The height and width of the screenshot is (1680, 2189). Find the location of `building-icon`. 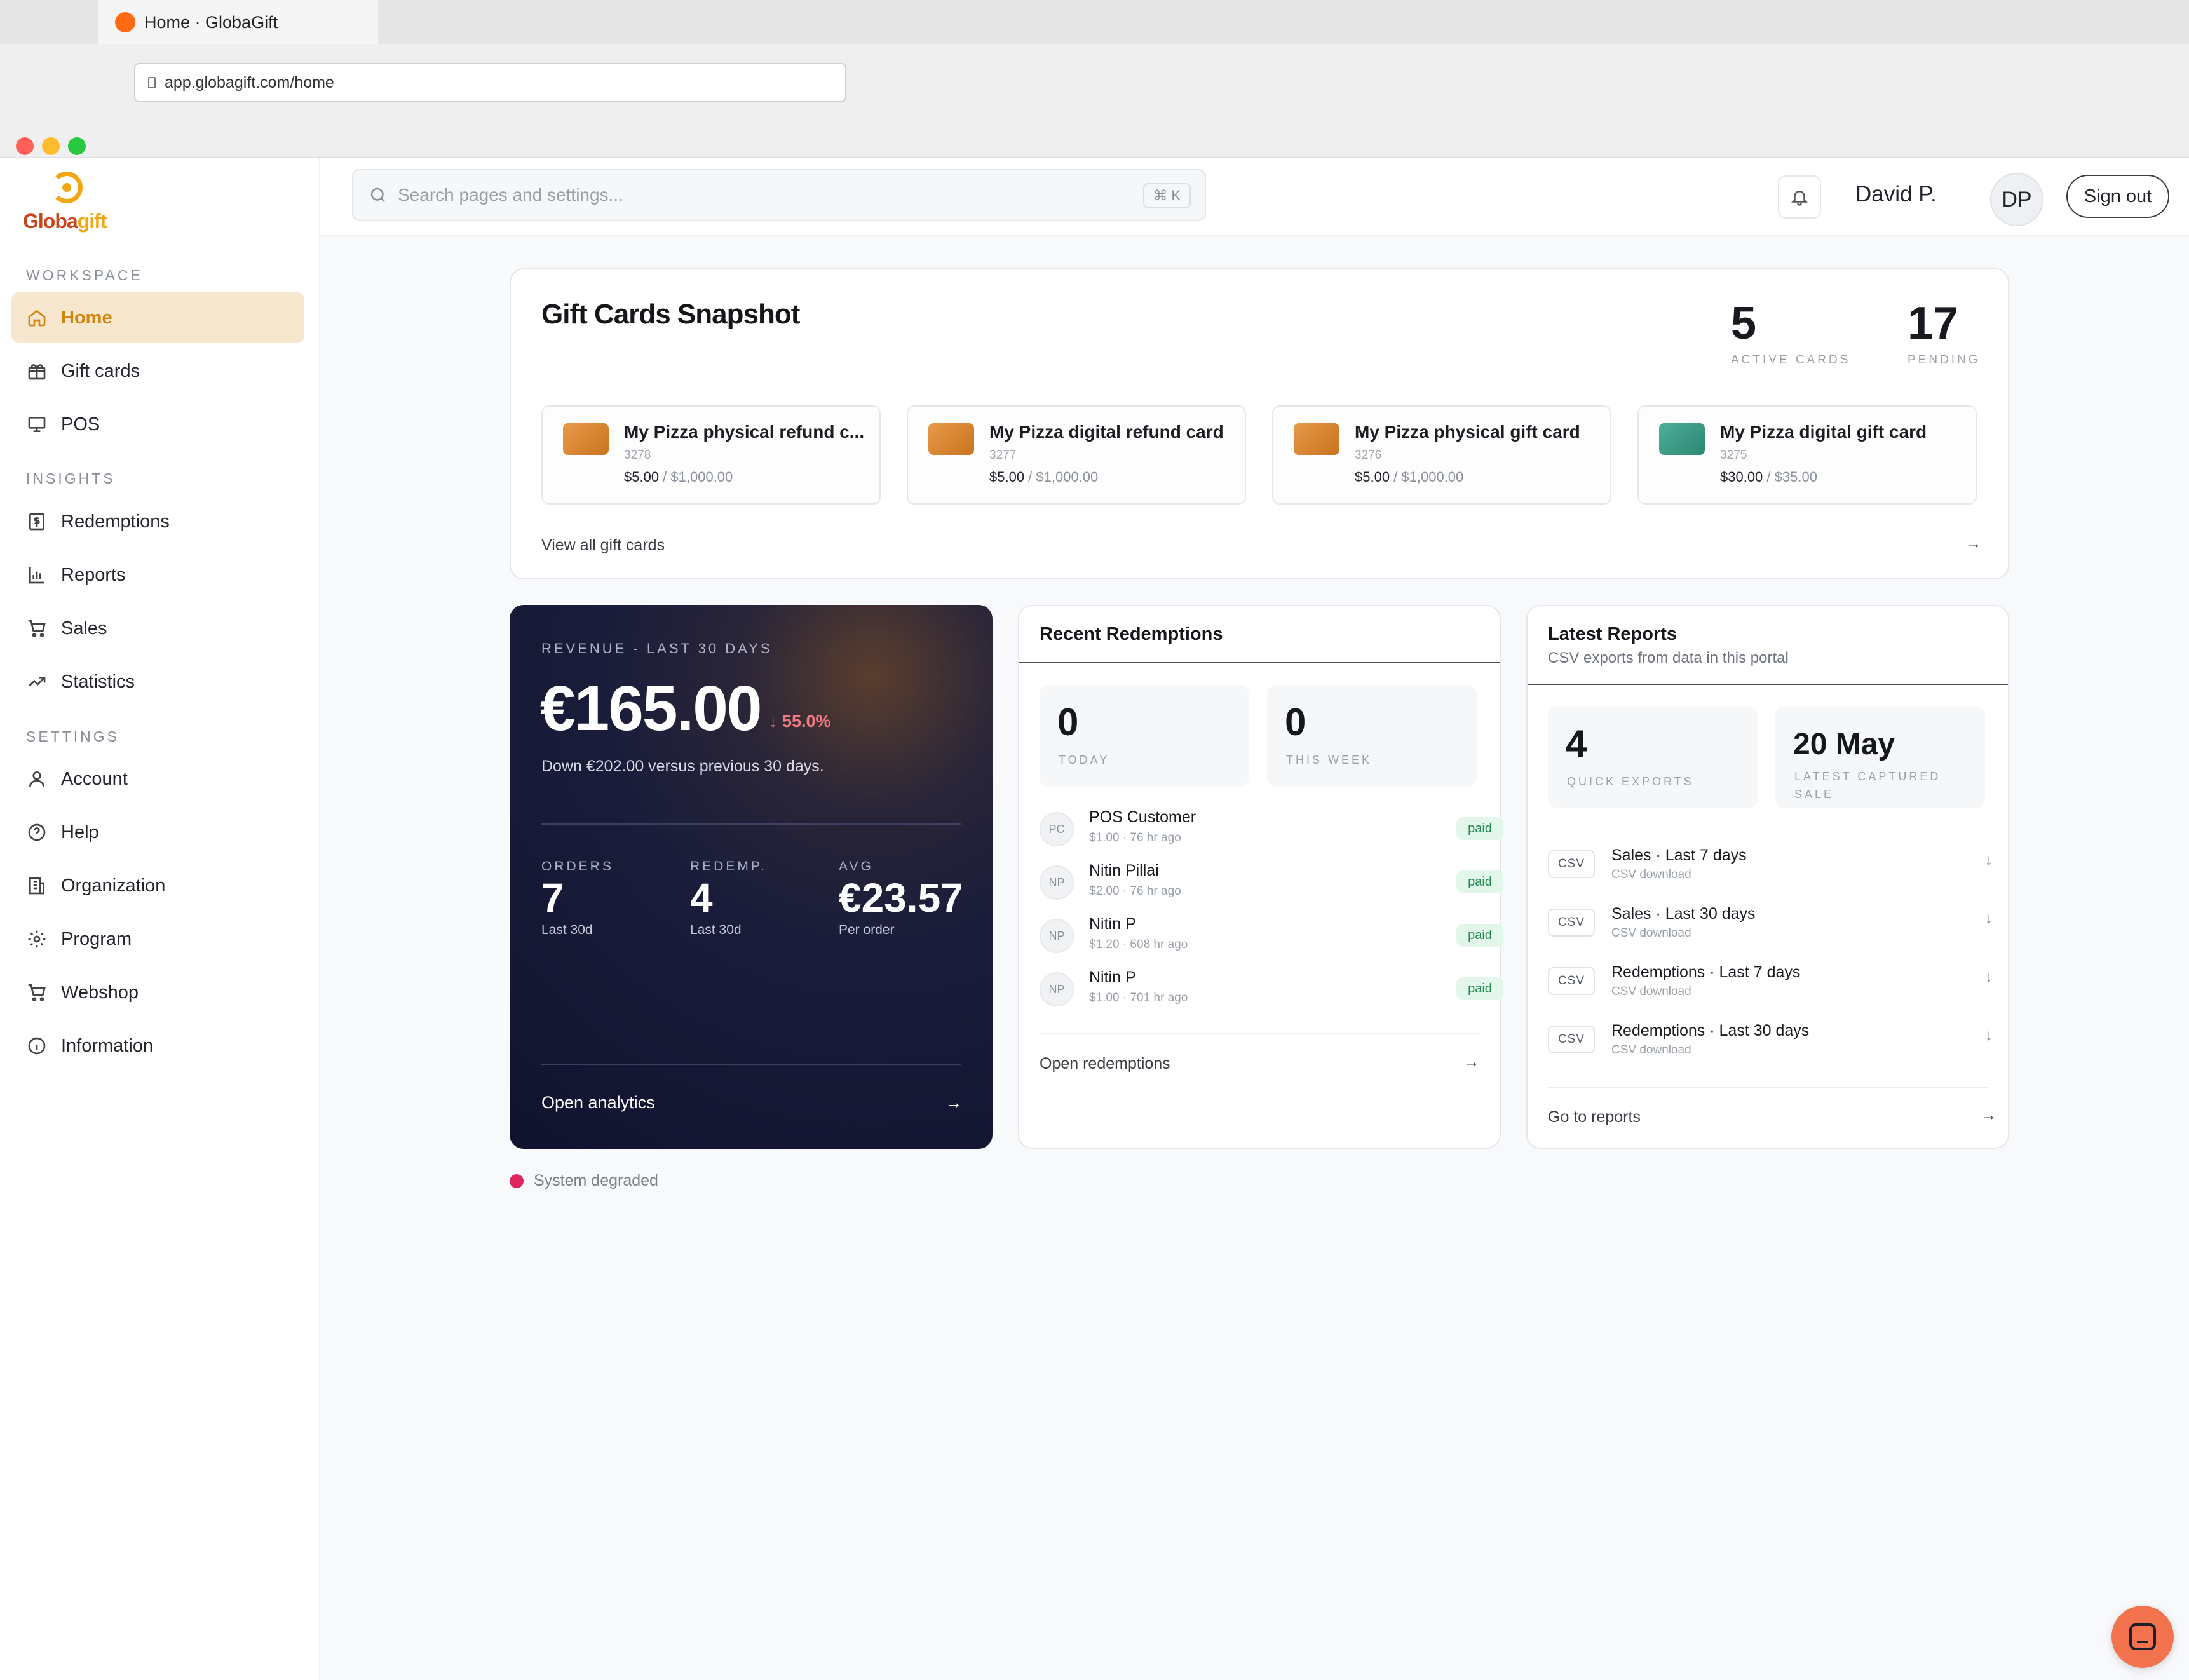

building-icon is located at coordinates (37, 885).